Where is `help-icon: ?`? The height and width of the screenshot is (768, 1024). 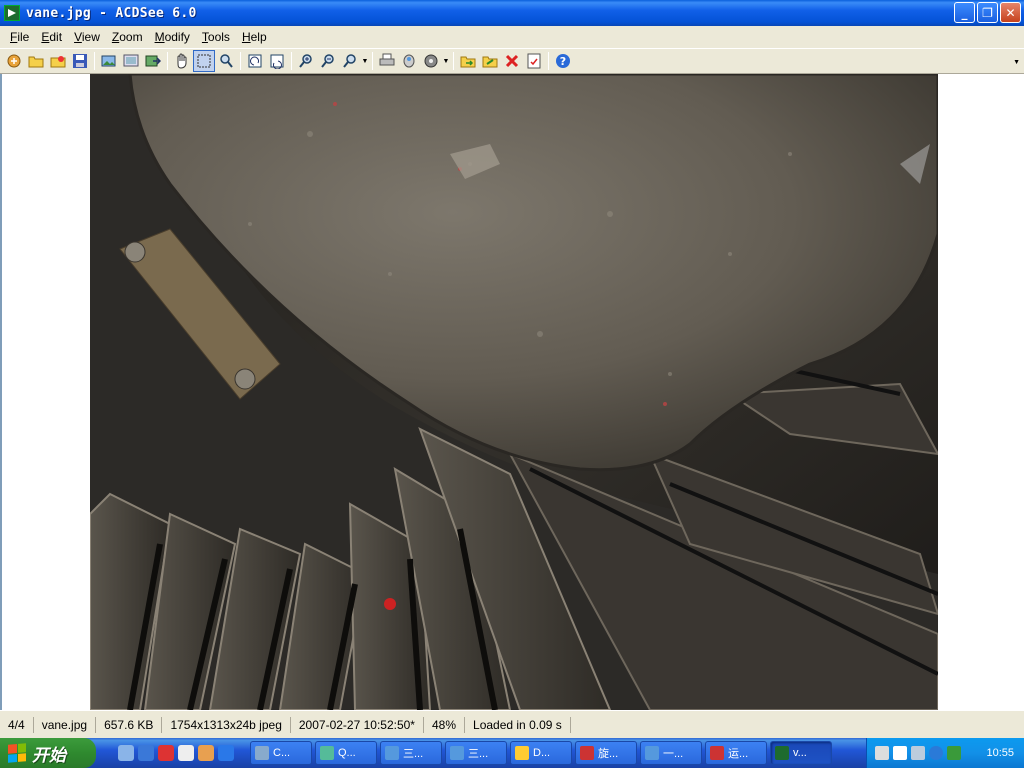
help-icon: ? is located at coordinates (563, 61).